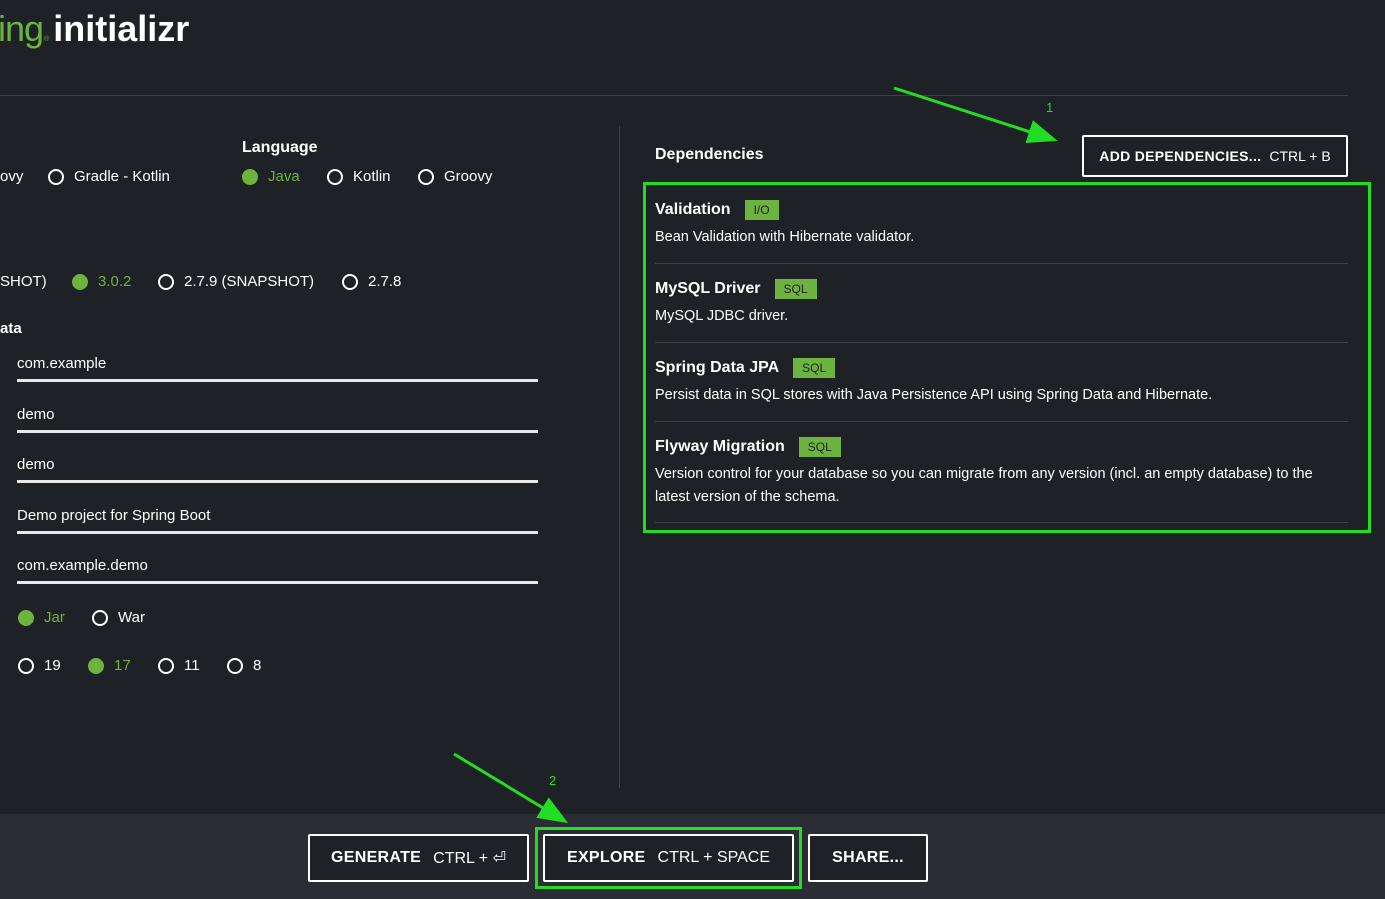 The height and width of the screenshot is (899, 1385). I want to click on annotation-marker-1: 1, so click(1050, 107).